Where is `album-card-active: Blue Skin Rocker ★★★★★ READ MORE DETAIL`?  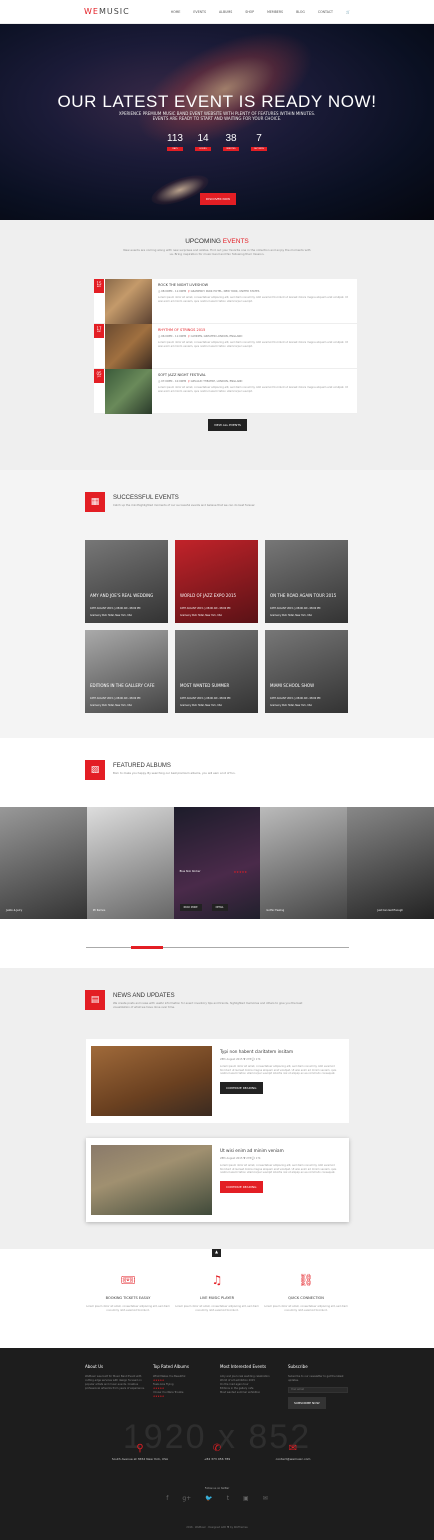 album-card-active: Blue Skin Rocker ★★★★★ READ MORE DETAIL is located at coordinates (217, 863).